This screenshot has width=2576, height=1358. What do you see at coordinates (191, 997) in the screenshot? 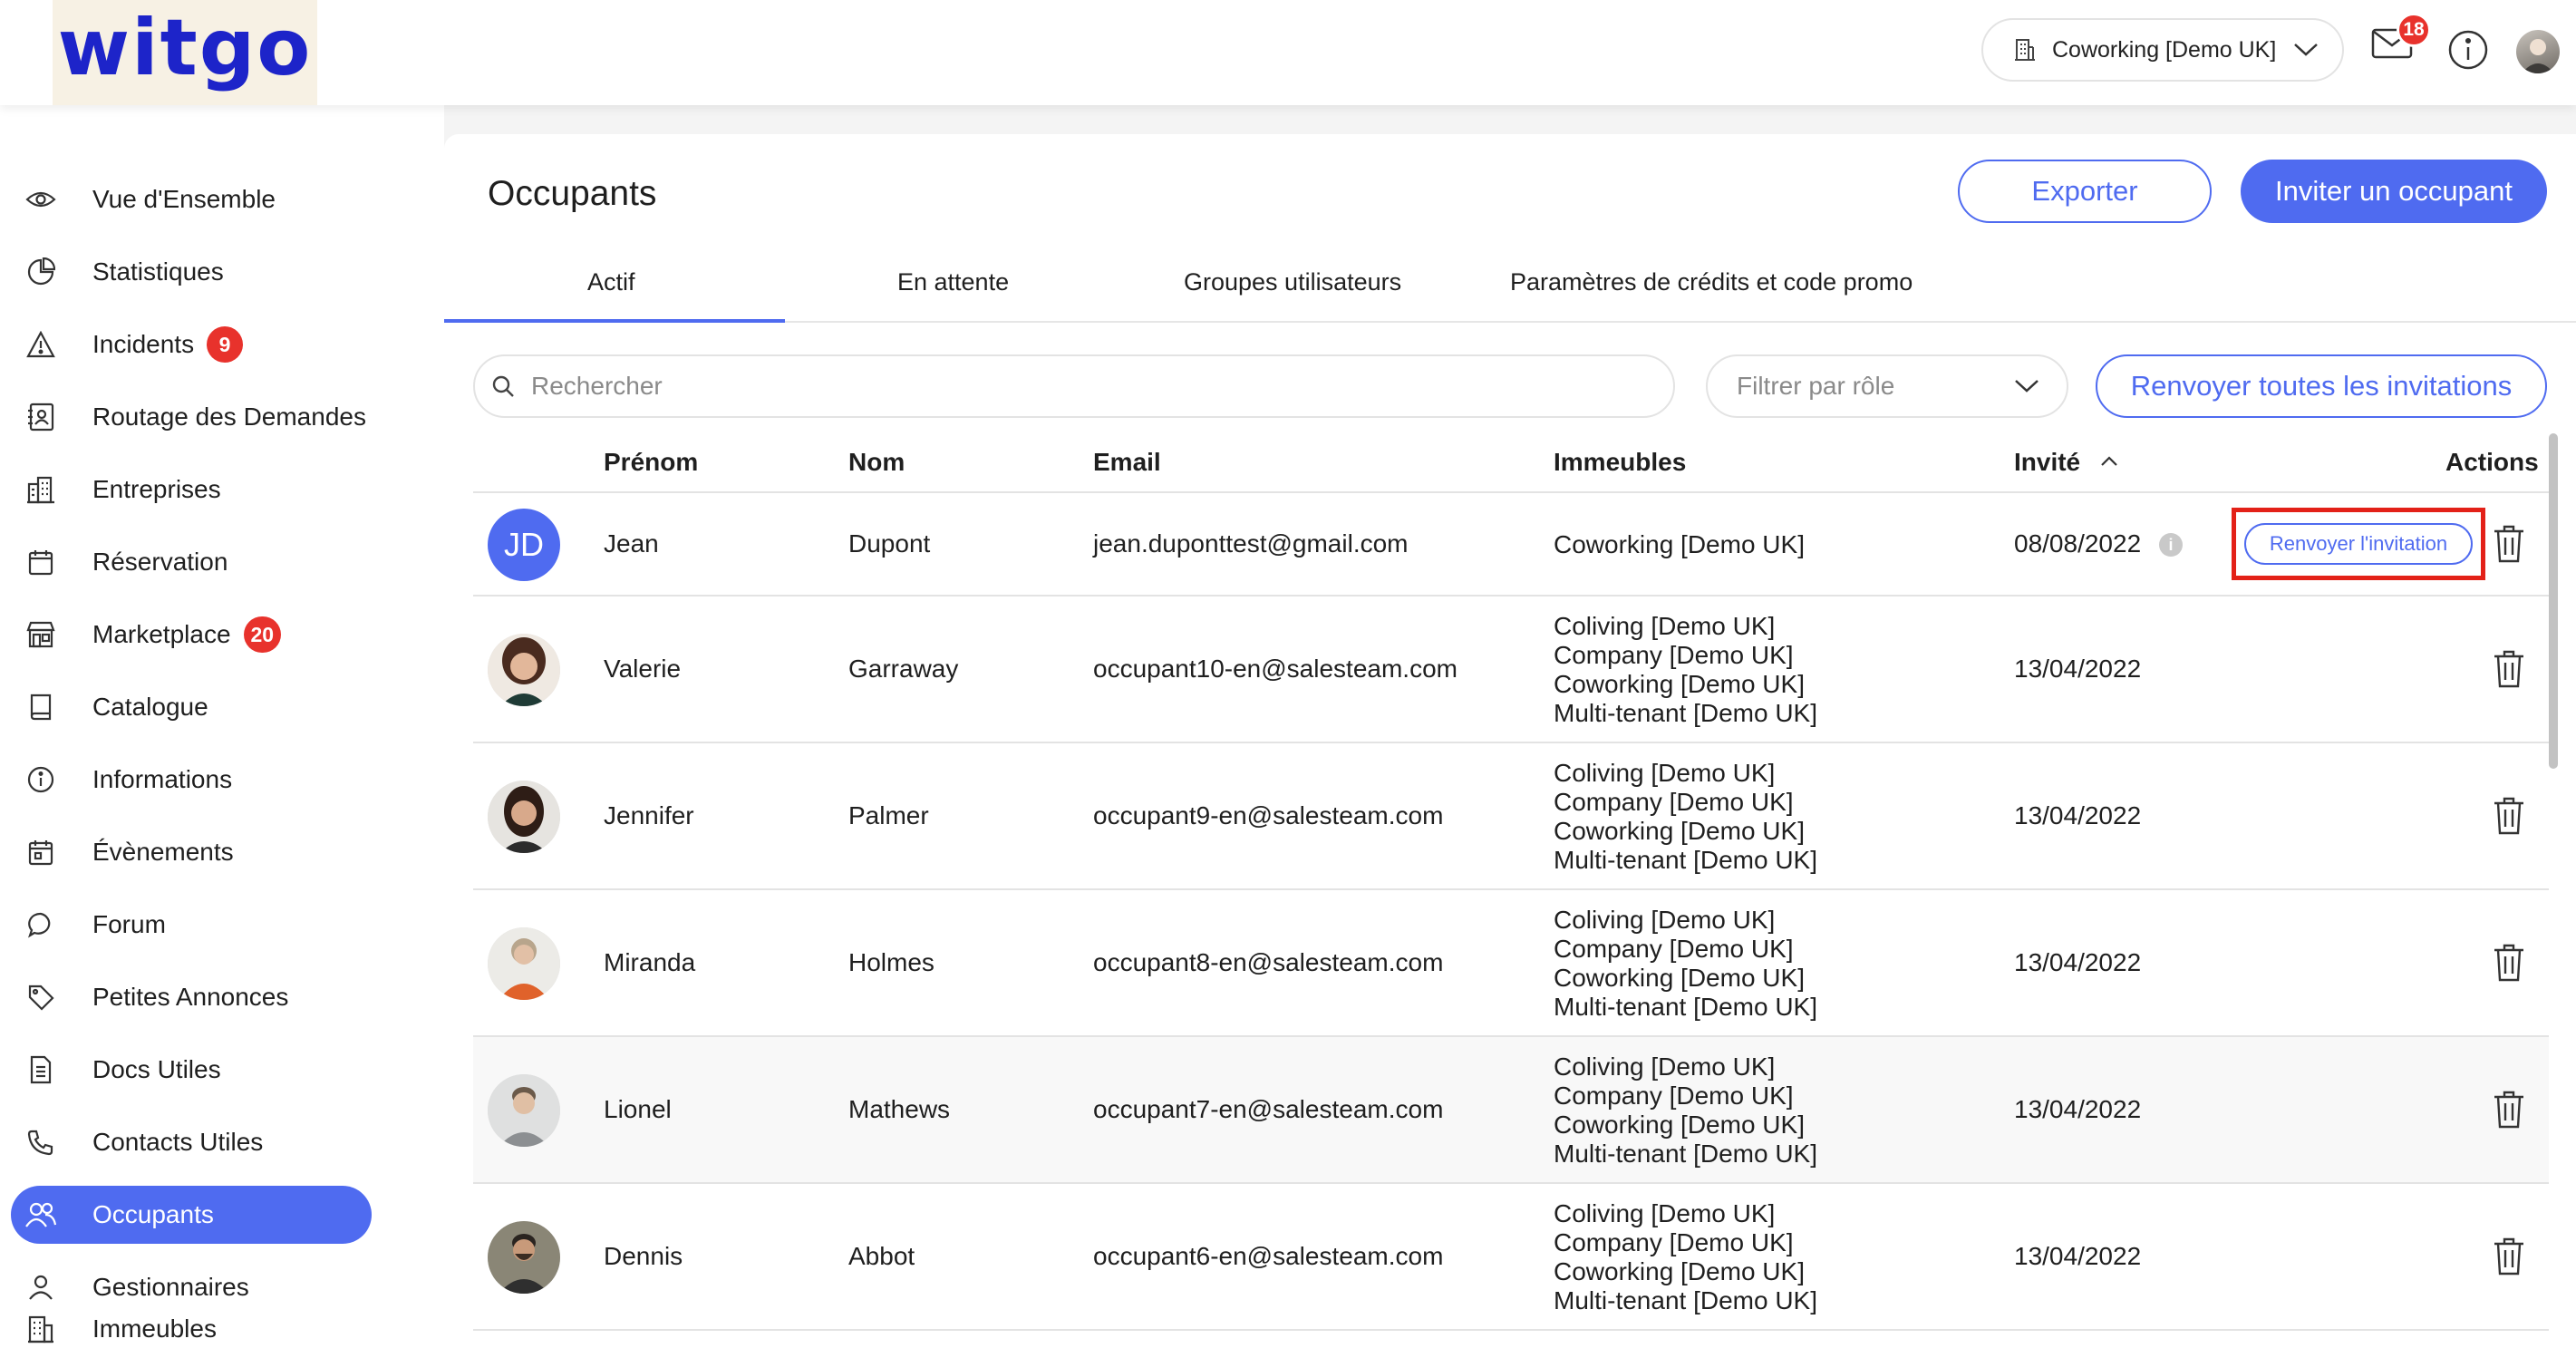
I see `sidebar-item-petites-annonces: Petites Annonces` at bounding box center [191, 997].